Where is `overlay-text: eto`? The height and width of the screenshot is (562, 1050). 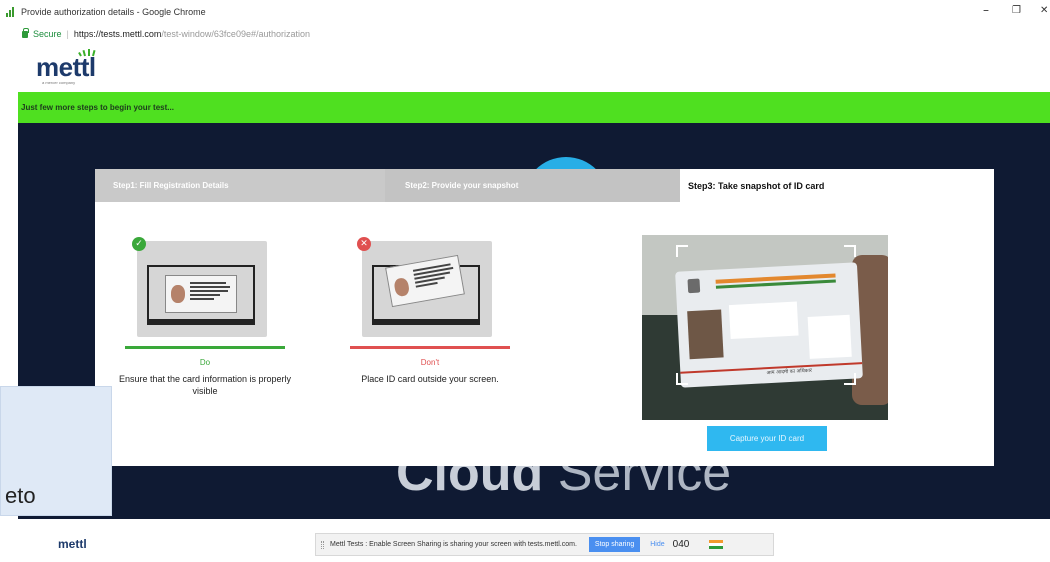 overlay-text: eto is located at coordinates (20, 495).